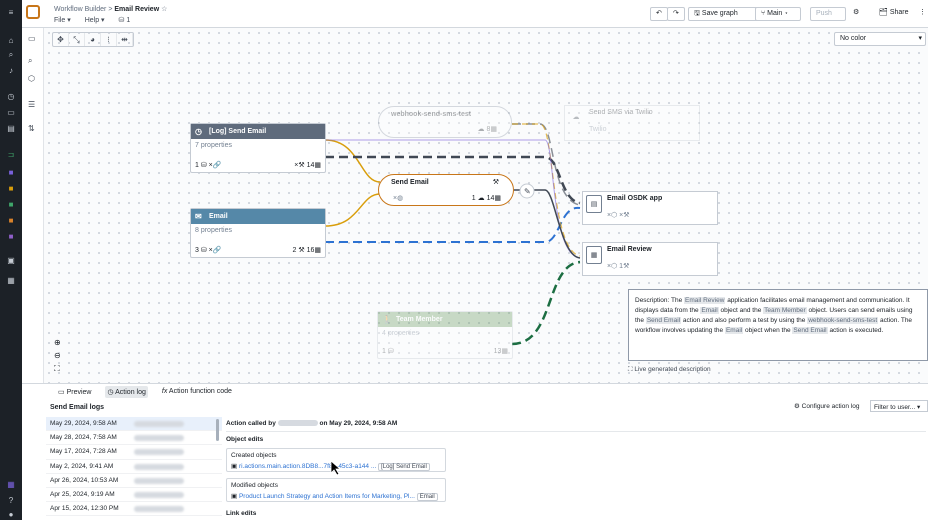  I want to click on folder-icon: ▭, so click(11, 113).